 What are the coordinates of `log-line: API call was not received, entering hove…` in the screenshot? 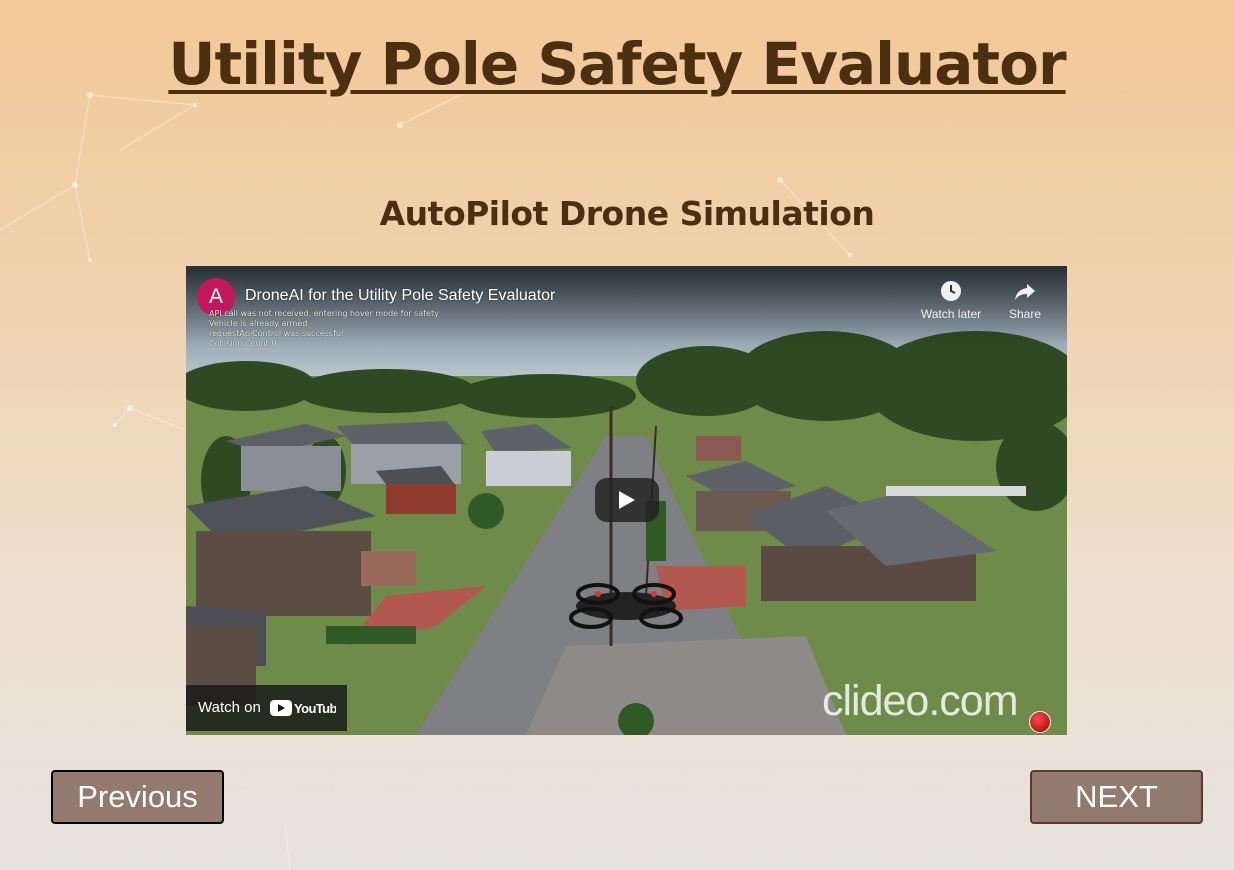 It's located at (324, 313).